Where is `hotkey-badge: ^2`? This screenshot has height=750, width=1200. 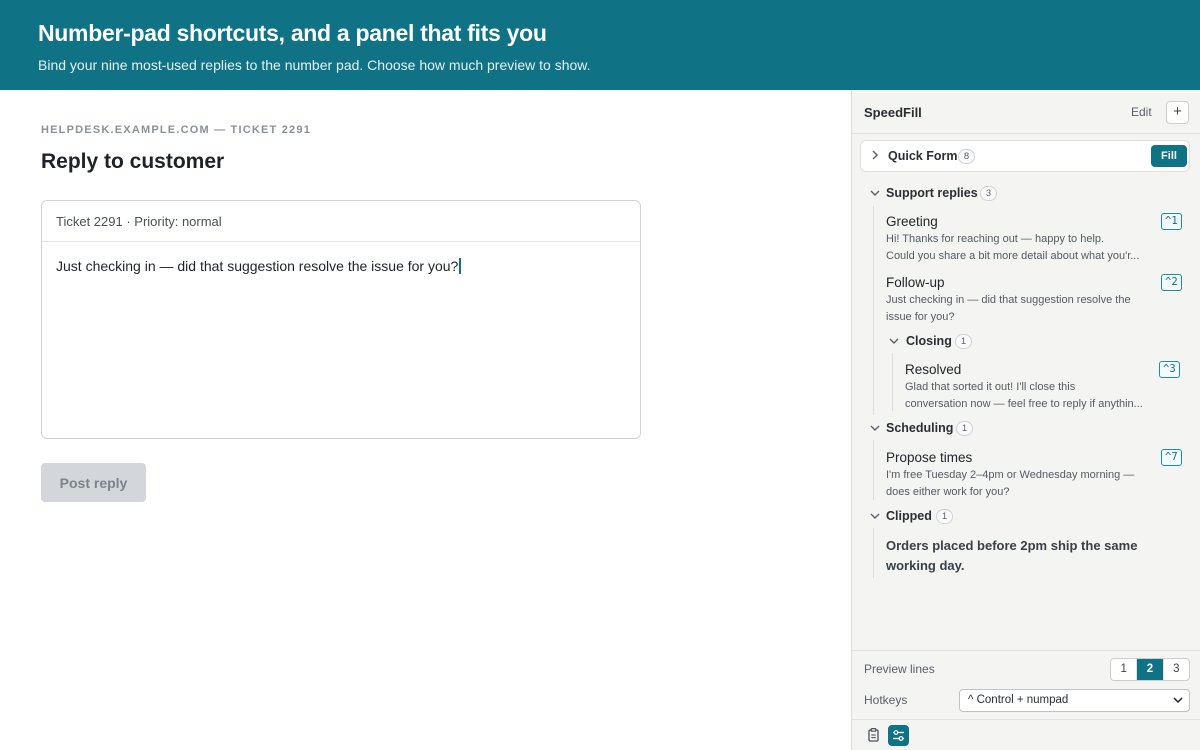
hotkey-badge: ^2 is located at coordinates (1171, 282).